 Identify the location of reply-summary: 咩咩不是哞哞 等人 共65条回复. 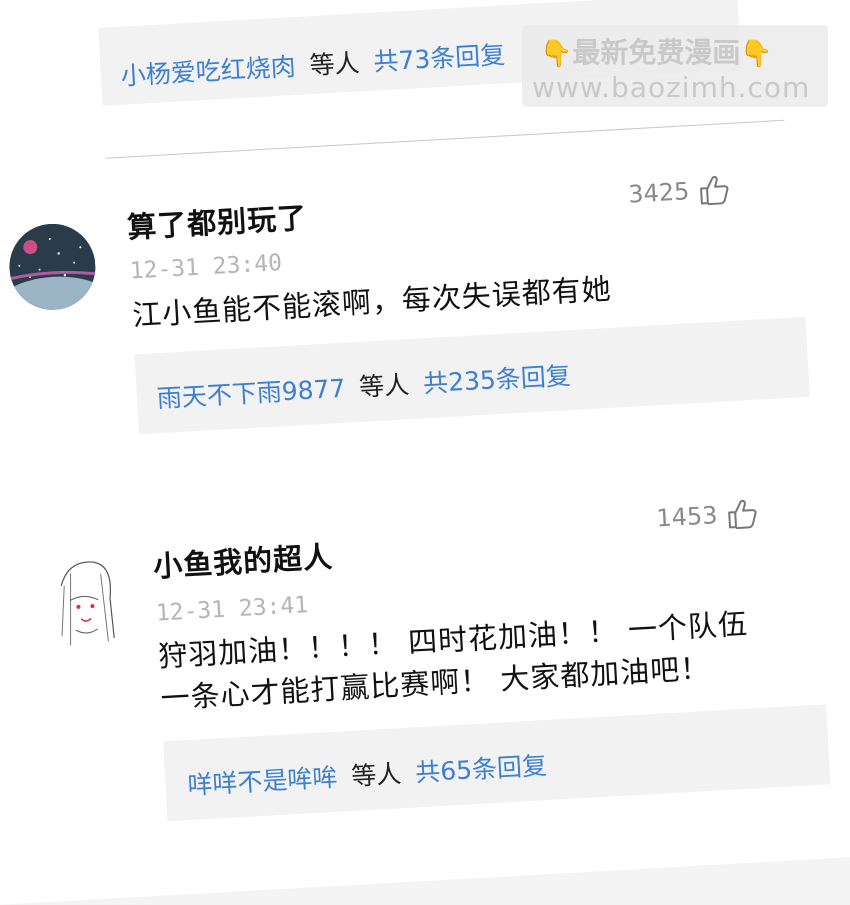
(497, 763).